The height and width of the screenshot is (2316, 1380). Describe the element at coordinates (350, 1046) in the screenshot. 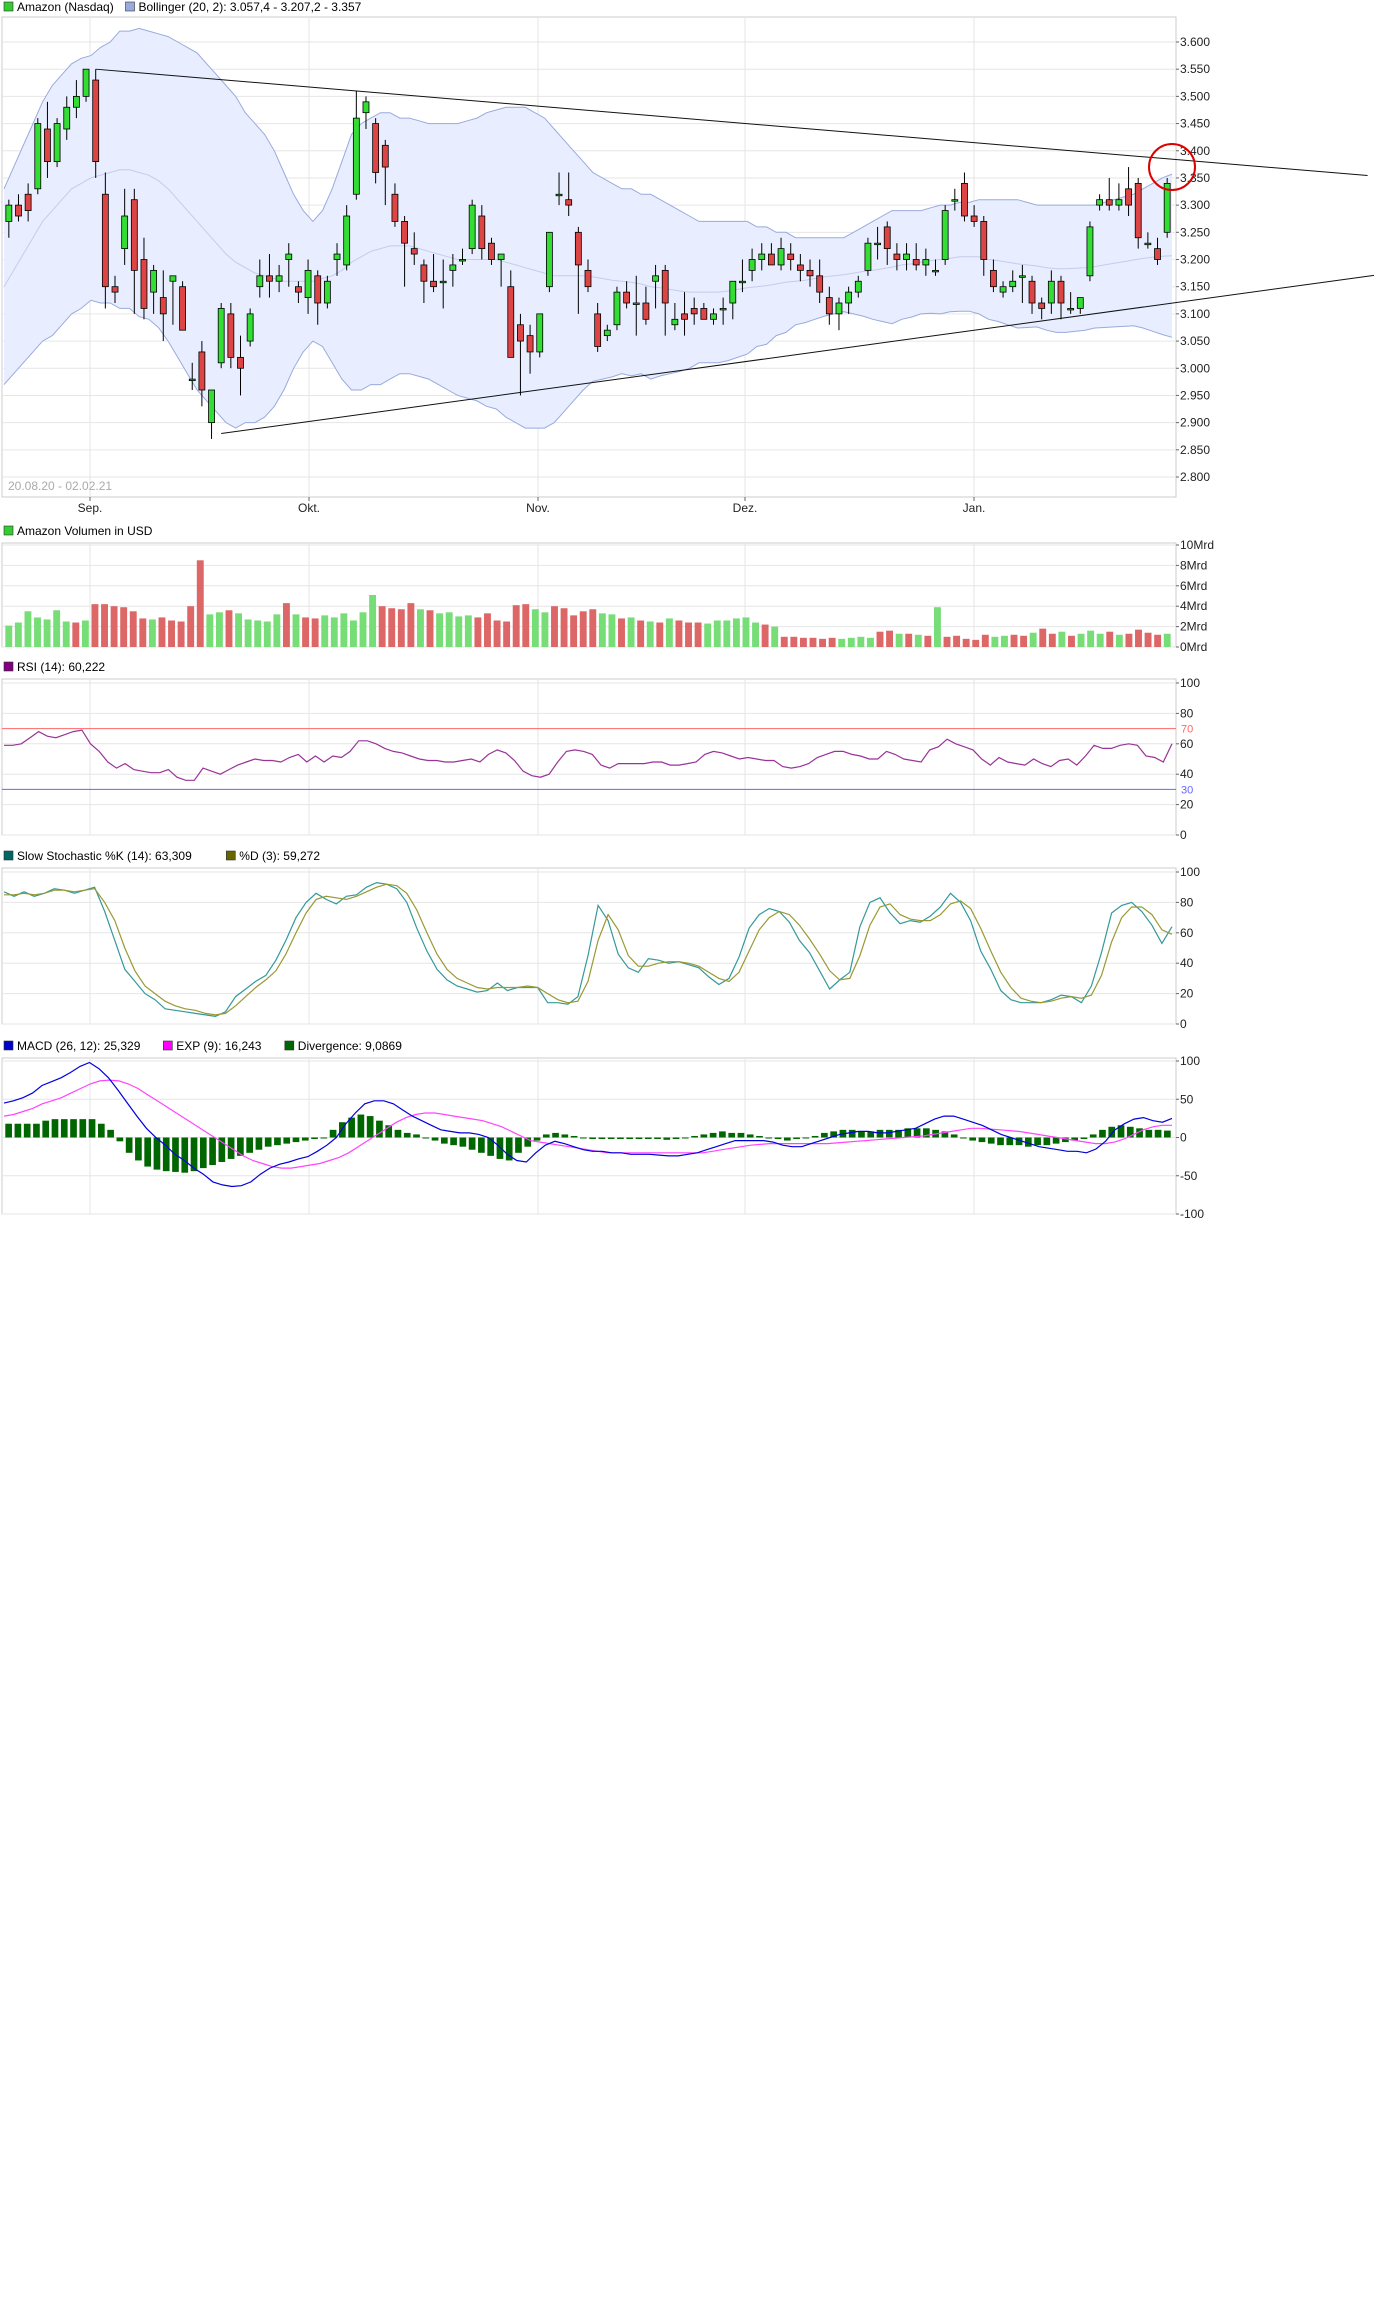

I see `macd-legend-label-2: Divergence: 9,0869` at that location.